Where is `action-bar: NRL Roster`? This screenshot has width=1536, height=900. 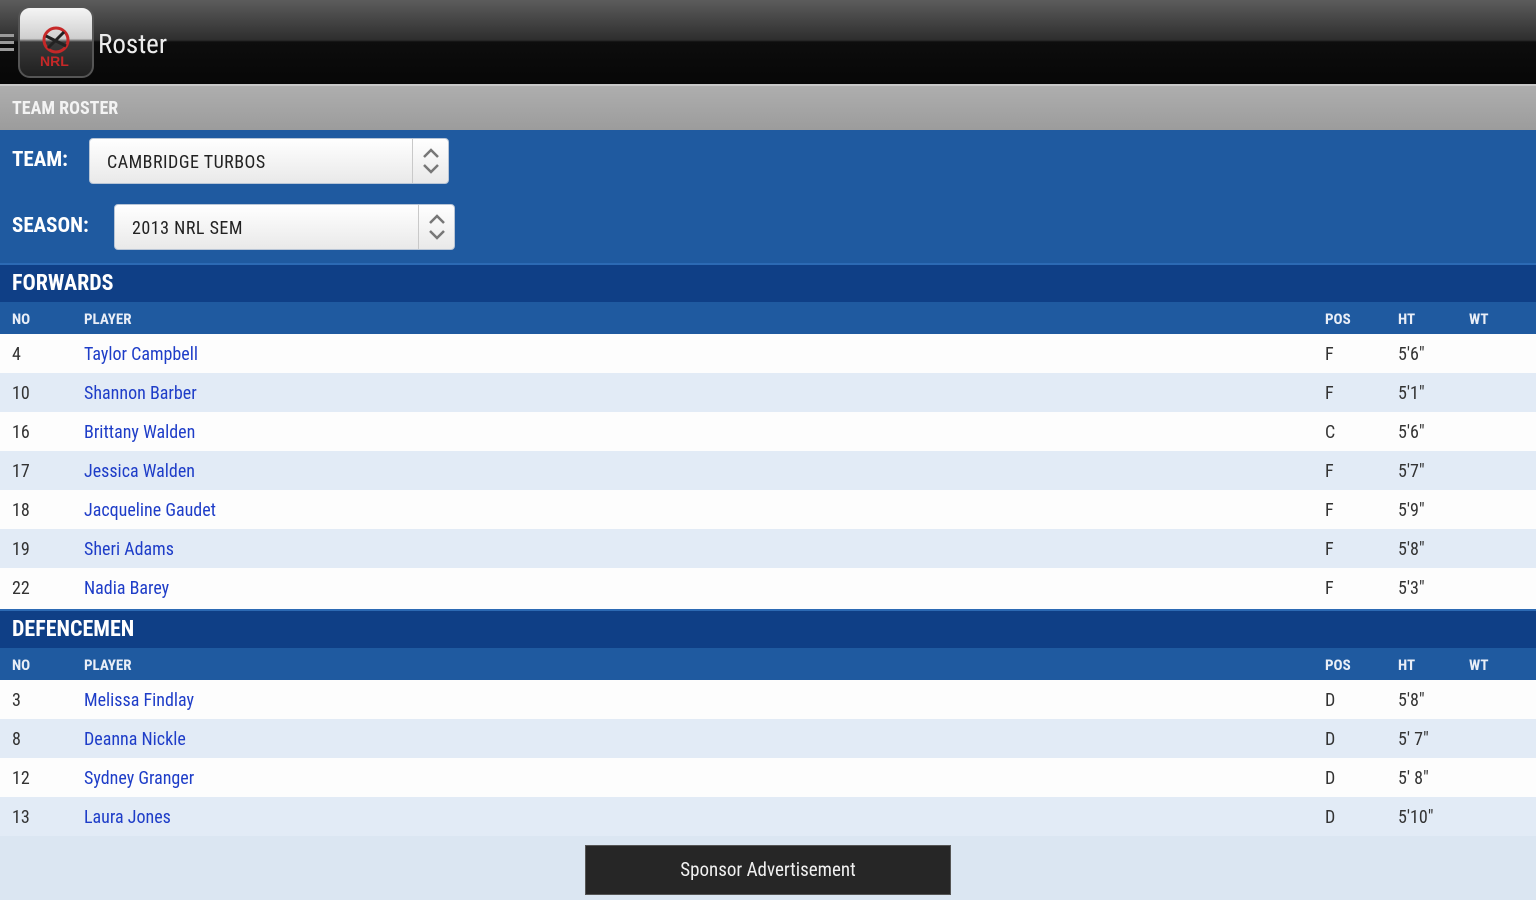 action-bar: NRL Roster is located at coordinates (768, 42).